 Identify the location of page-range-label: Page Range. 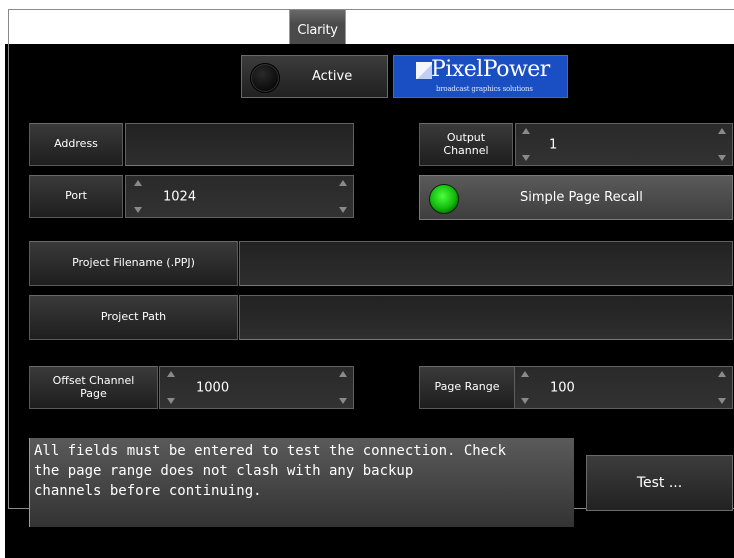
(467, 387).